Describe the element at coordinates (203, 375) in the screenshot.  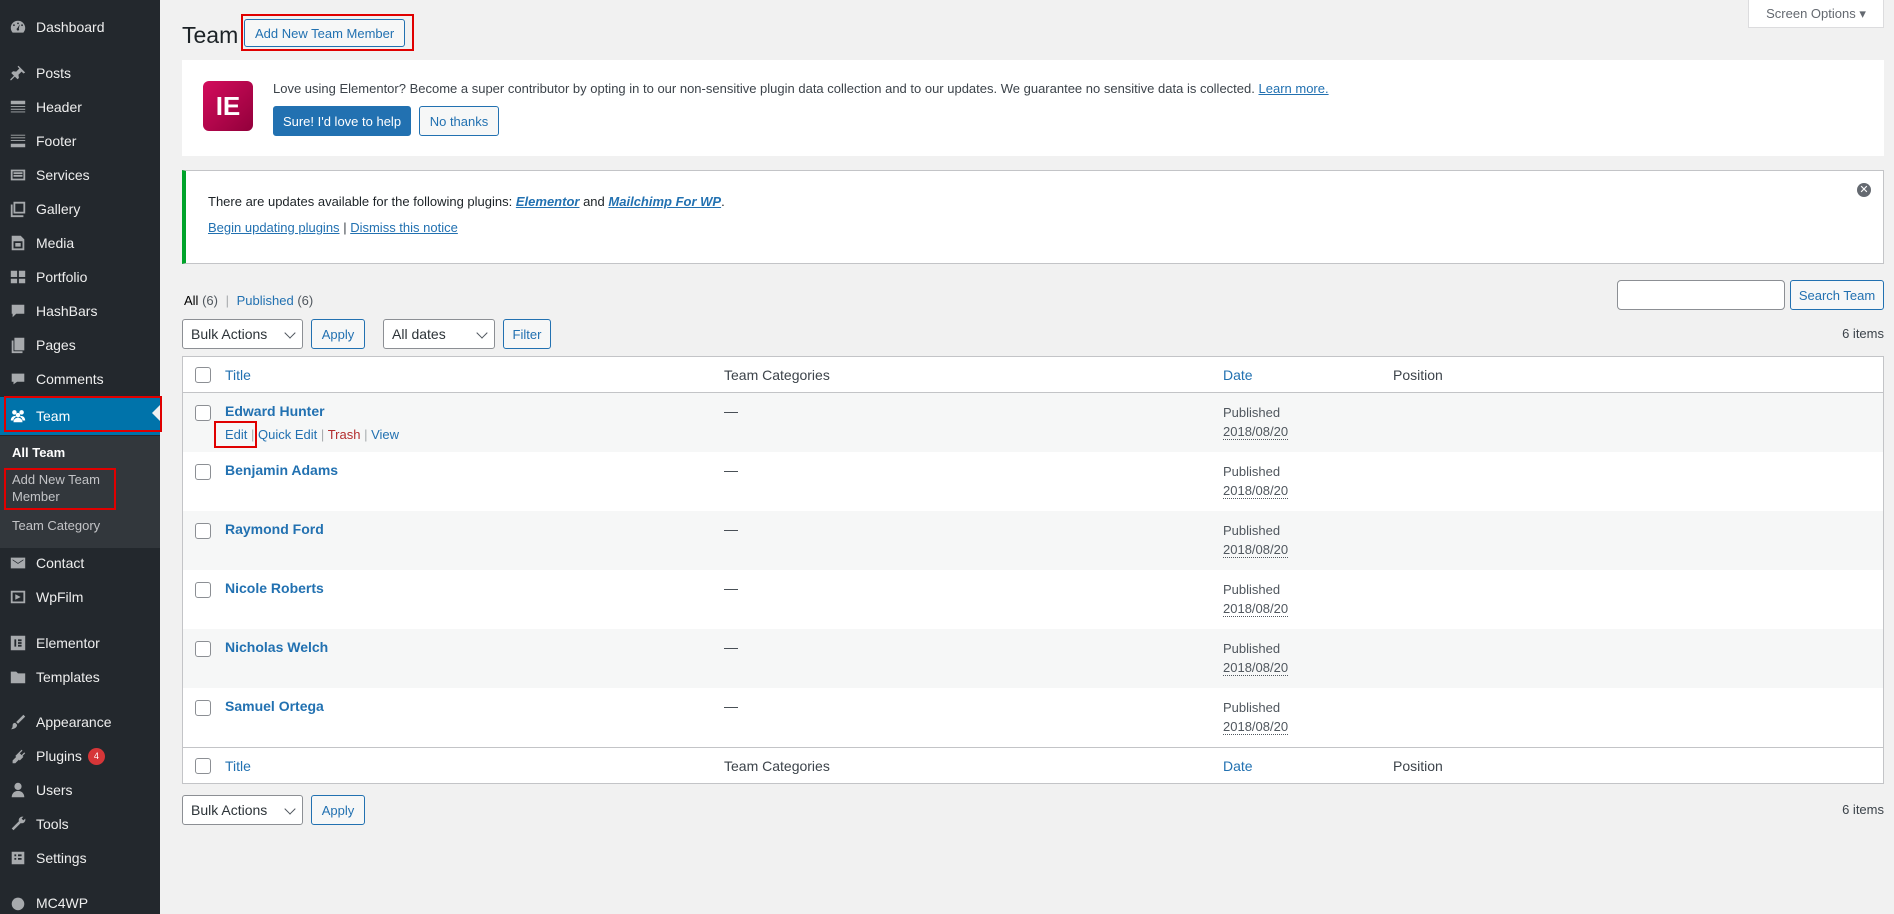
I see `select-all-checkbox` at that location.